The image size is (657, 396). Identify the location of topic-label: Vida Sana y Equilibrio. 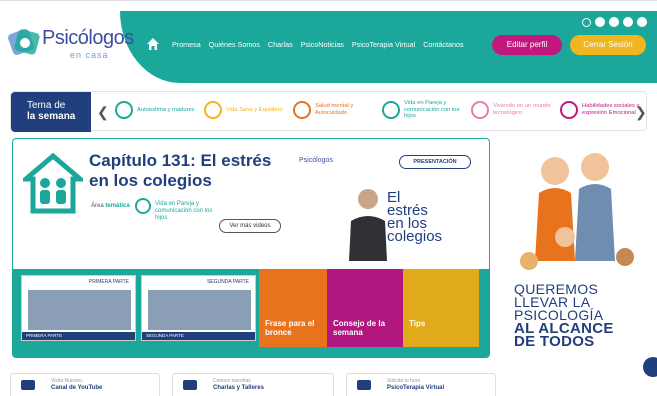
(254, 109).